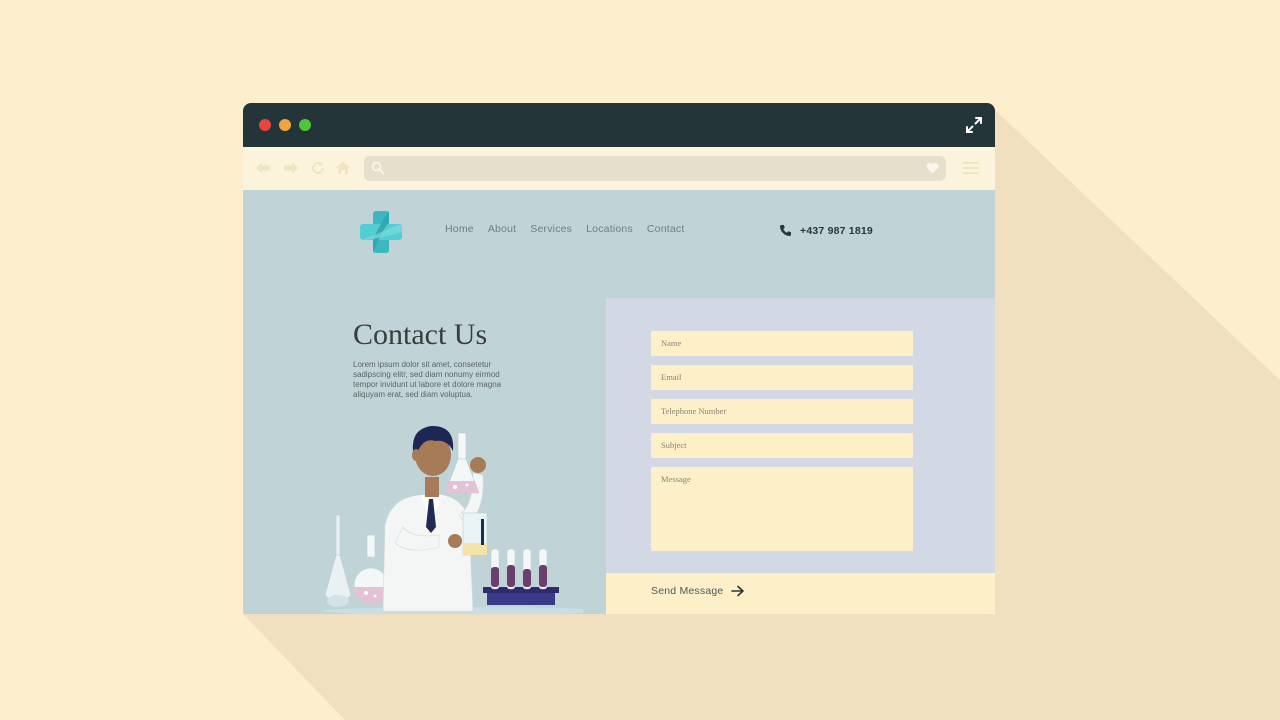 Image resolution: width=1280 pixels, height=720 pixels. I want to click on phone-icon, so click(785, 230).